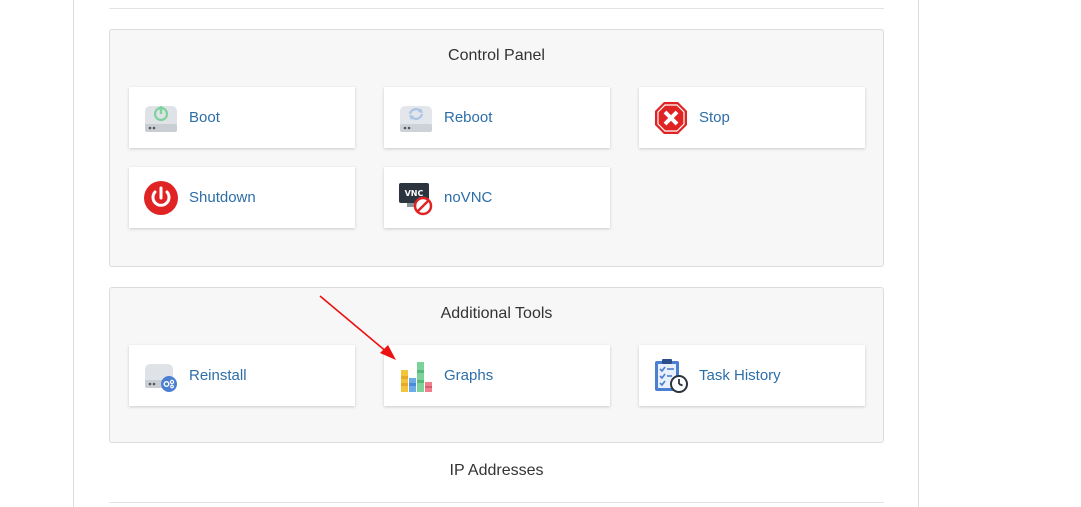  I want to click on stop-label: Stop, so click(714, 117).